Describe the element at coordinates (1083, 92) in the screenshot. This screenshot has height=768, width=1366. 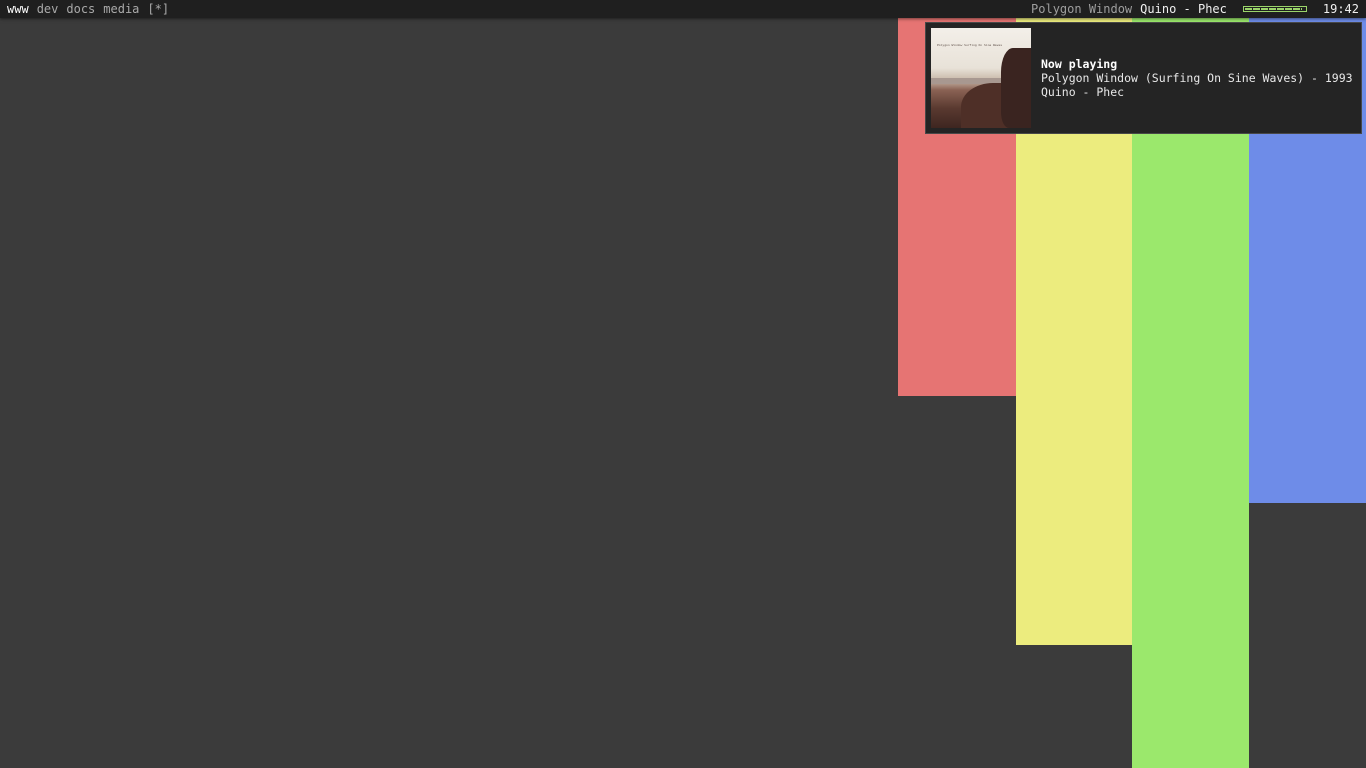
I see `notification-line-track: Quino - Phec` at that location.